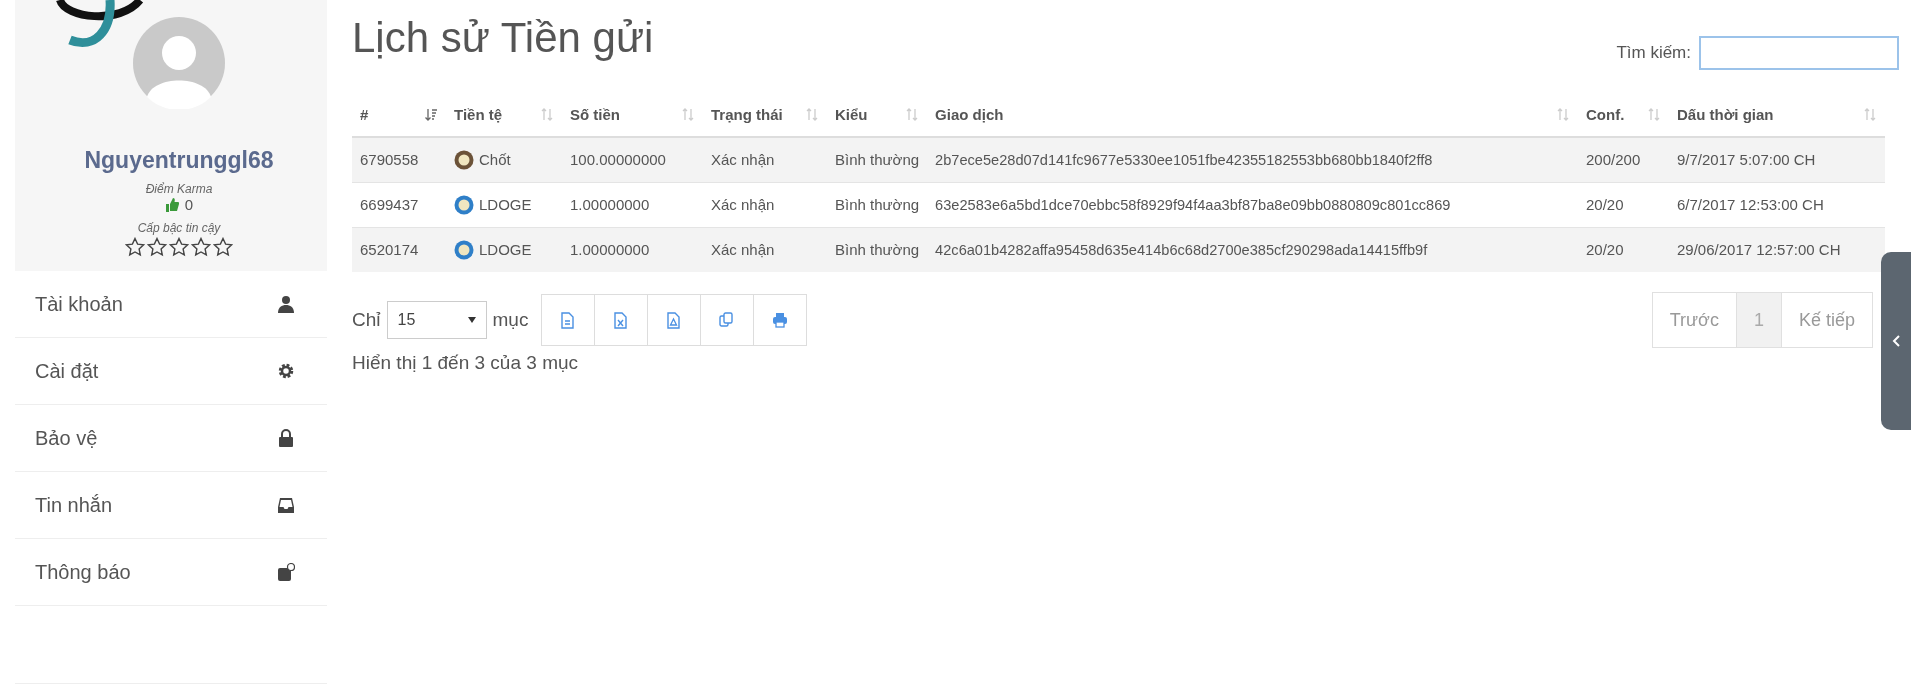 This screenshot has width=1911, height=684. I want to click on thumbs-up-icon, so click(171, 204).